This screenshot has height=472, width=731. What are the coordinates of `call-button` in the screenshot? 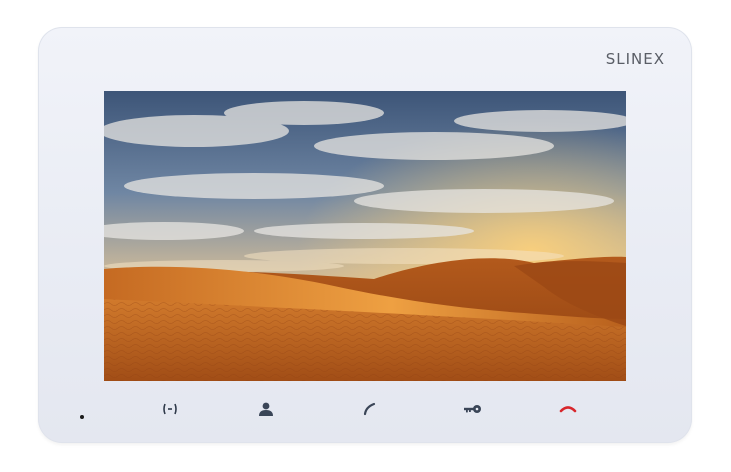 It's located at (370, 409).